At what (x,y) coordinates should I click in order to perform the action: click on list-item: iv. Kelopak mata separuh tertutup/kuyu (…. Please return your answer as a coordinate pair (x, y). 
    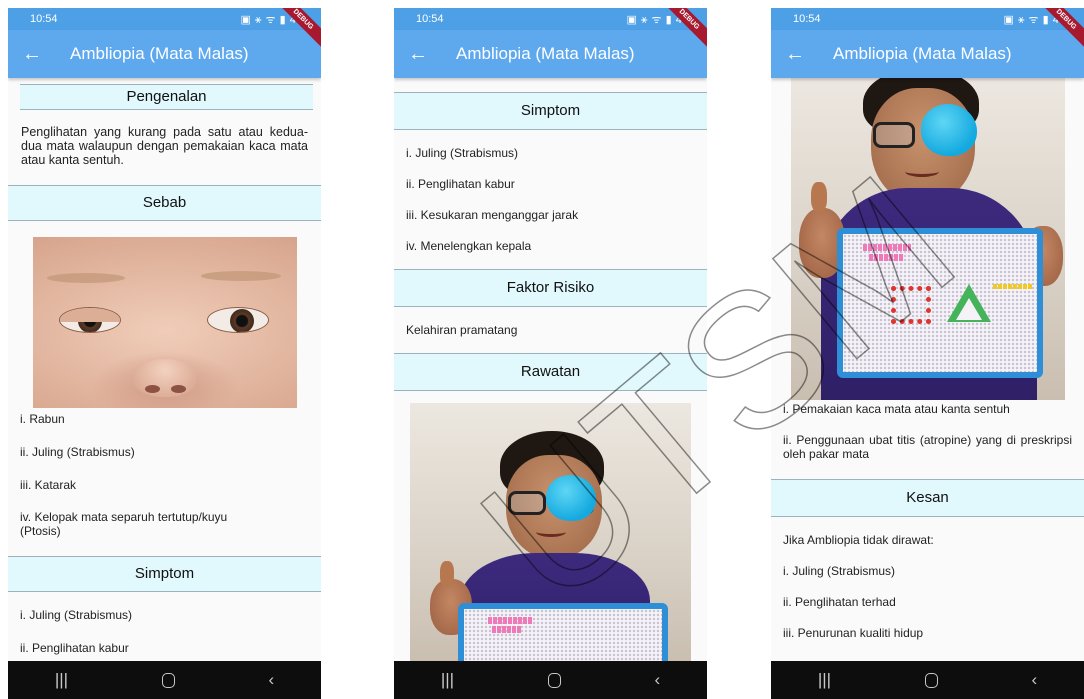
    Looking at the image, I should click on (124, 524).